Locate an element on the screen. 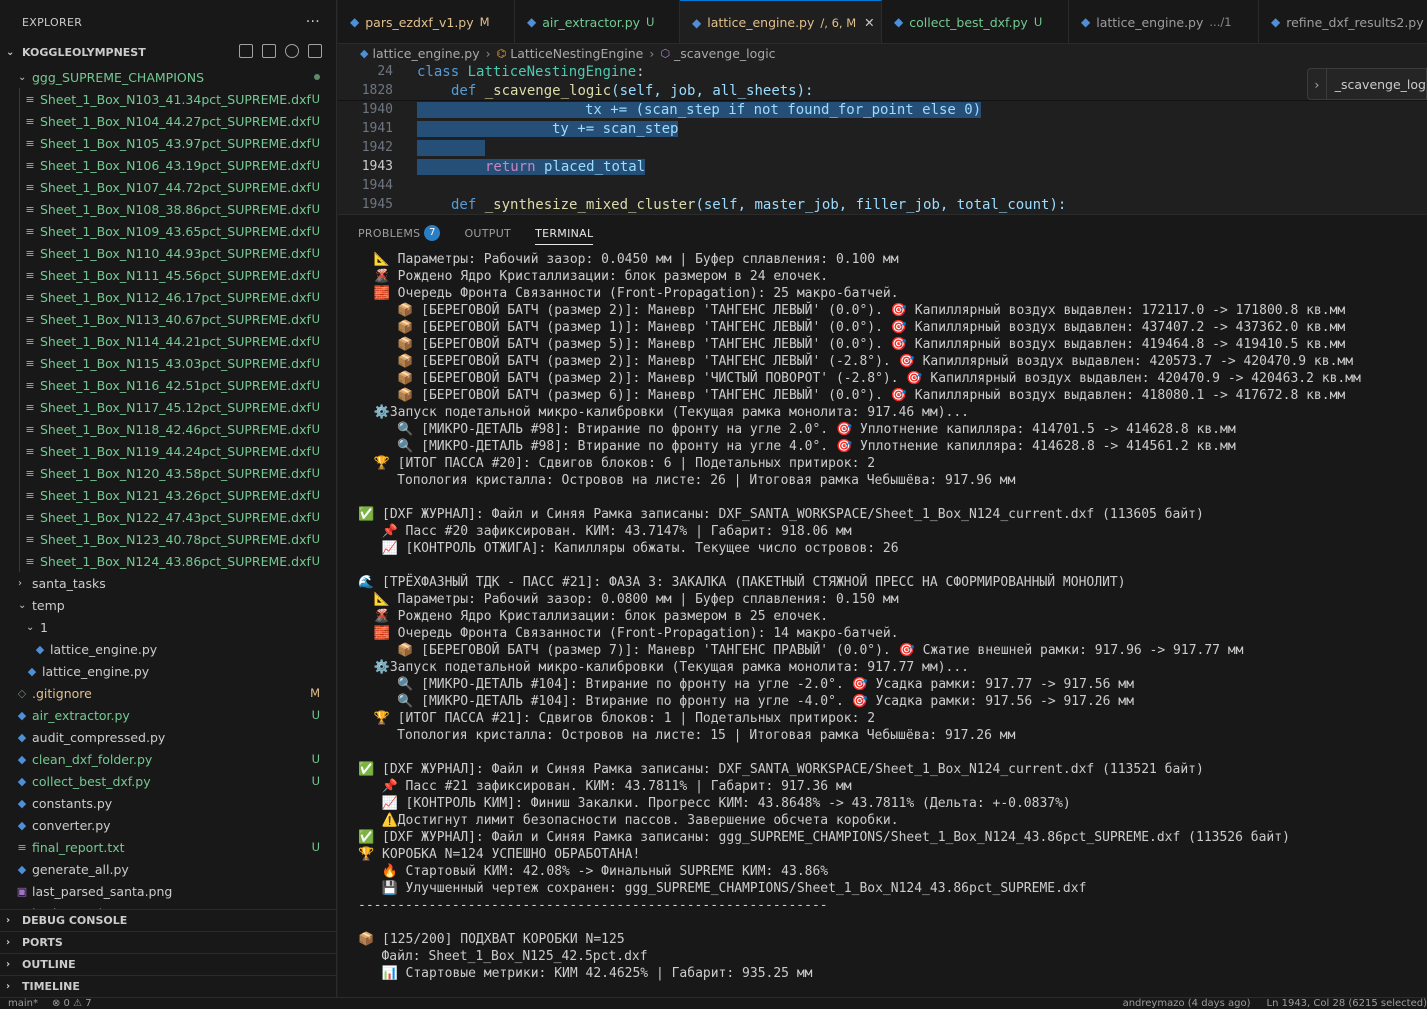 This screenshot has height=1009, width=1427. tab-label: refine_dxf_results2.py is located at coordinates (1355, 22).